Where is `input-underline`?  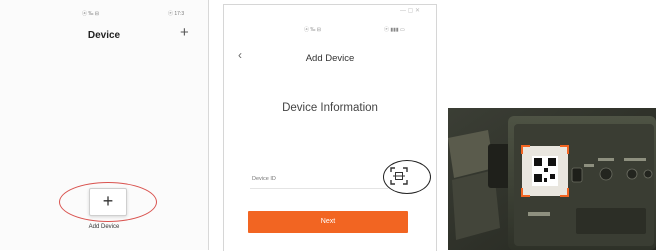 input-underline is located at coordinates (319, 188).